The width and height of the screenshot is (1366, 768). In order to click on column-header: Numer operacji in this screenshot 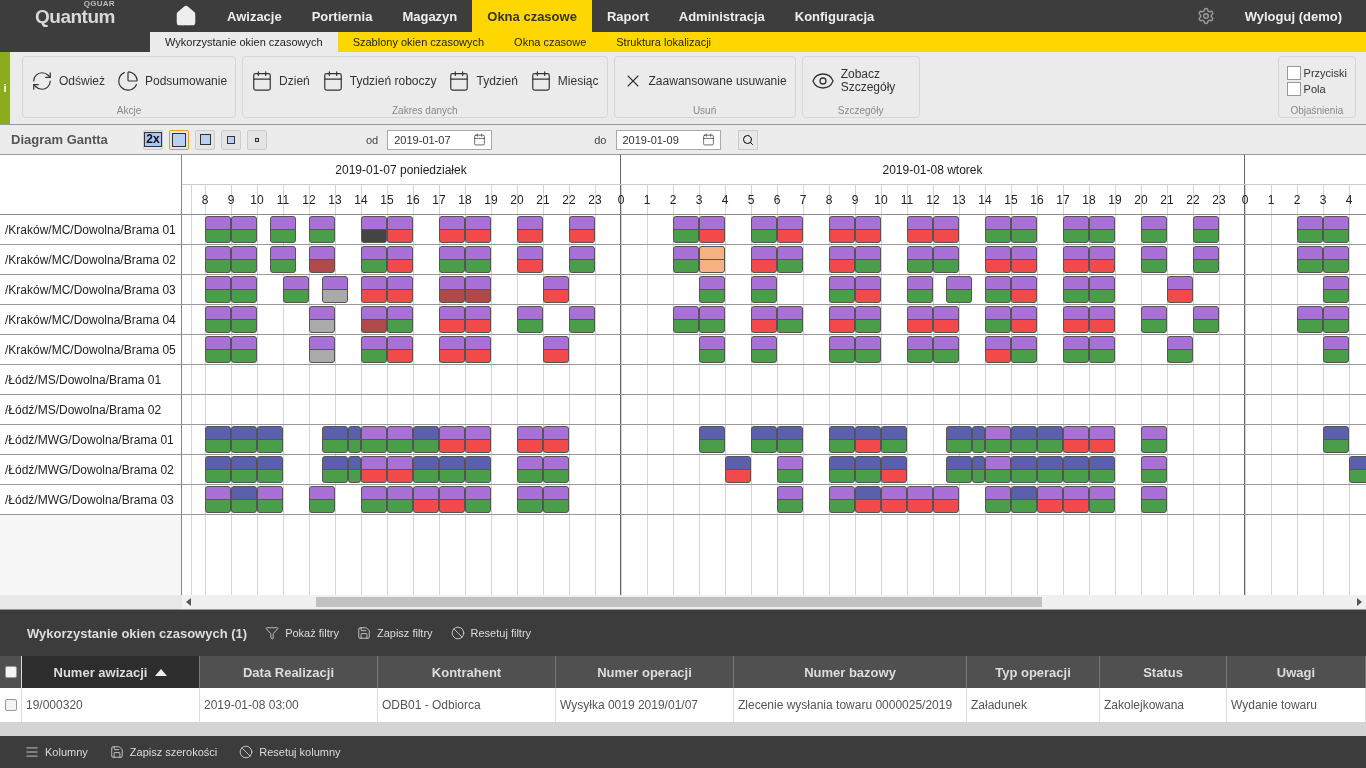, I will do `click(645, 672)`.